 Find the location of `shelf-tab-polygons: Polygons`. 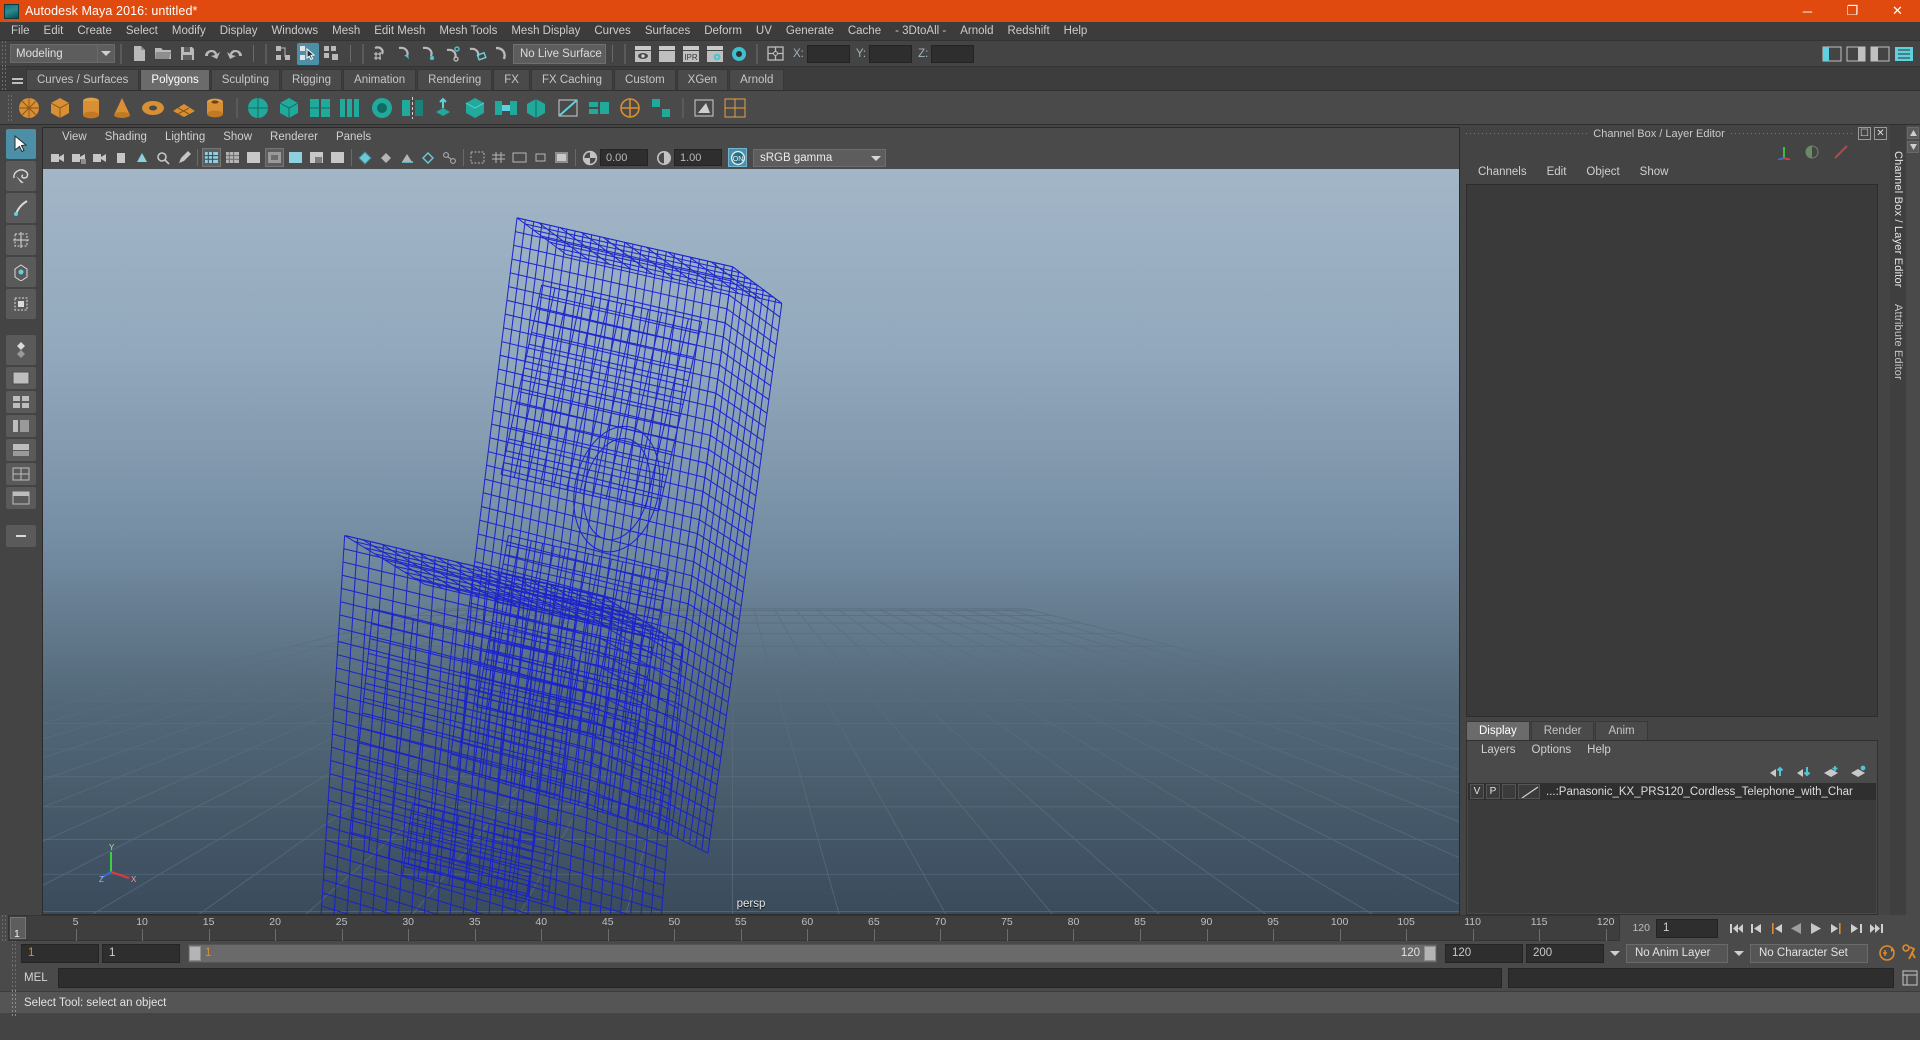

shelf-tab-polygons: Polygons is located at coordinates (175, 79).